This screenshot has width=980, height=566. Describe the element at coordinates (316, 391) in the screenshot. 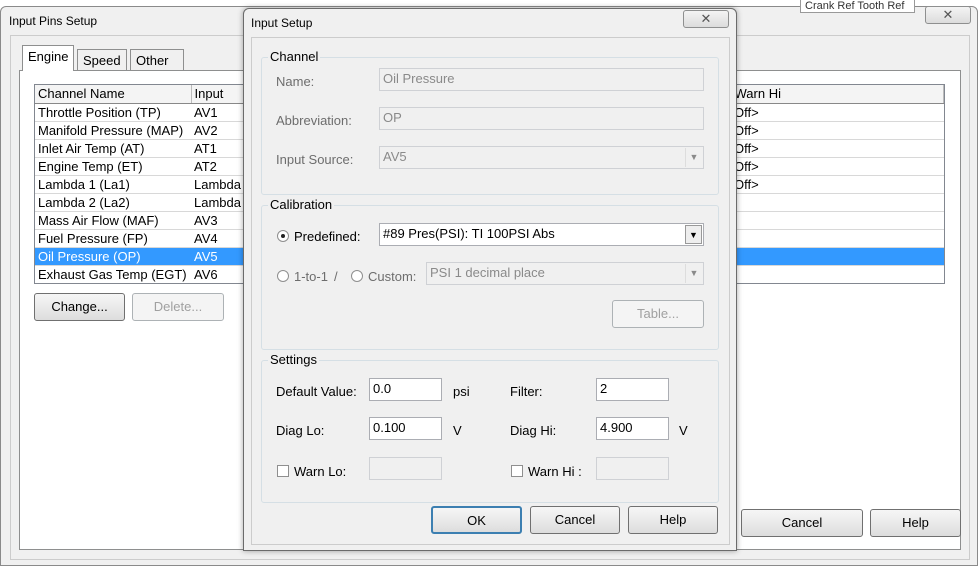

I see `default-value-label: Default Value:` at that location.